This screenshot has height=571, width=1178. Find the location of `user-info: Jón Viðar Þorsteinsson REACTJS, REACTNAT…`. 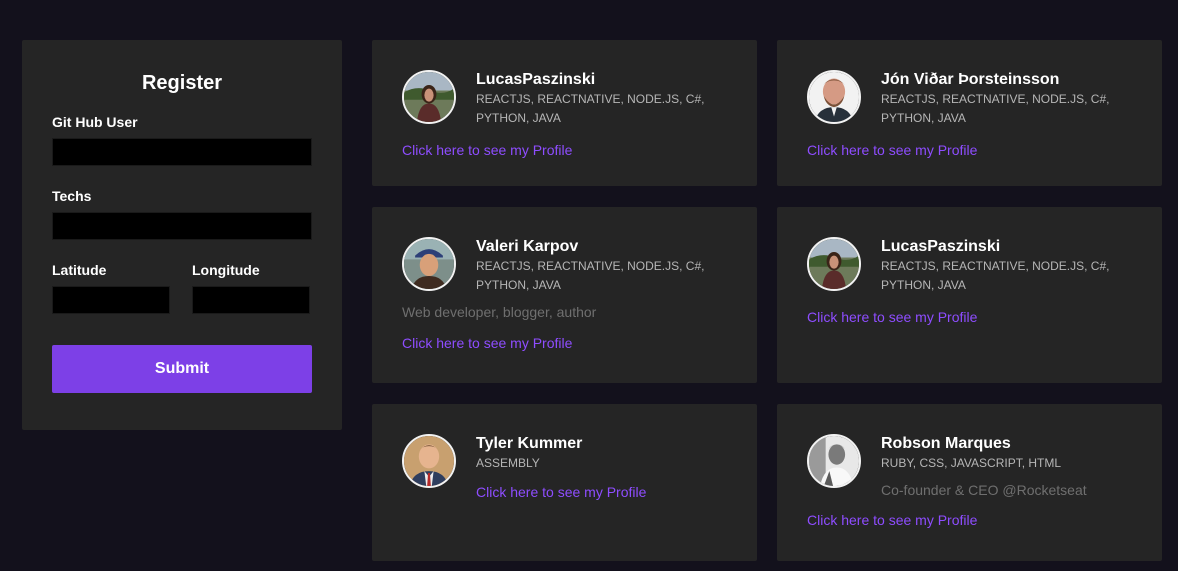

user-info: Jón Viðar Þorsteinsson REACTJS, REACTNAT… is located at coordinates (1001, 99).